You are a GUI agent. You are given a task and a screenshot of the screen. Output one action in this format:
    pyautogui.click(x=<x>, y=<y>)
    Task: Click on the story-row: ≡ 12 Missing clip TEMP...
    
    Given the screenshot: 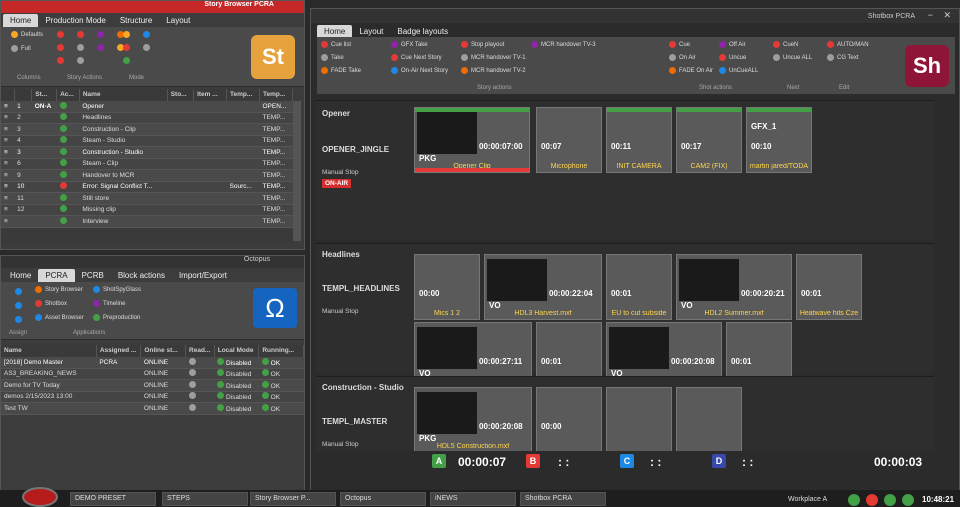 What is the action you would take?
    pyautogui.click(x=147, y=210)
    